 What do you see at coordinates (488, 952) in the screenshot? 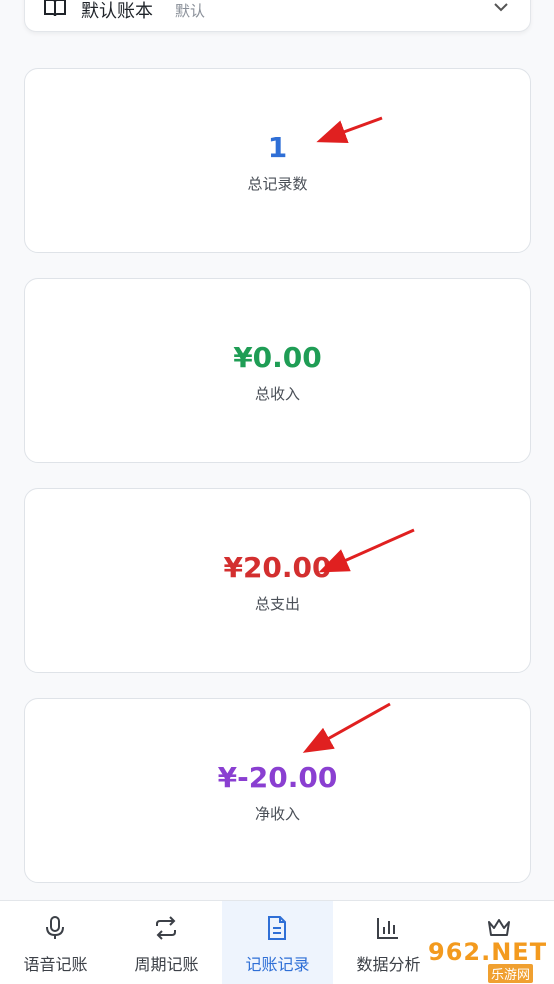
I see `watermark-site: 962.NET` at bounding box center [488, 952].